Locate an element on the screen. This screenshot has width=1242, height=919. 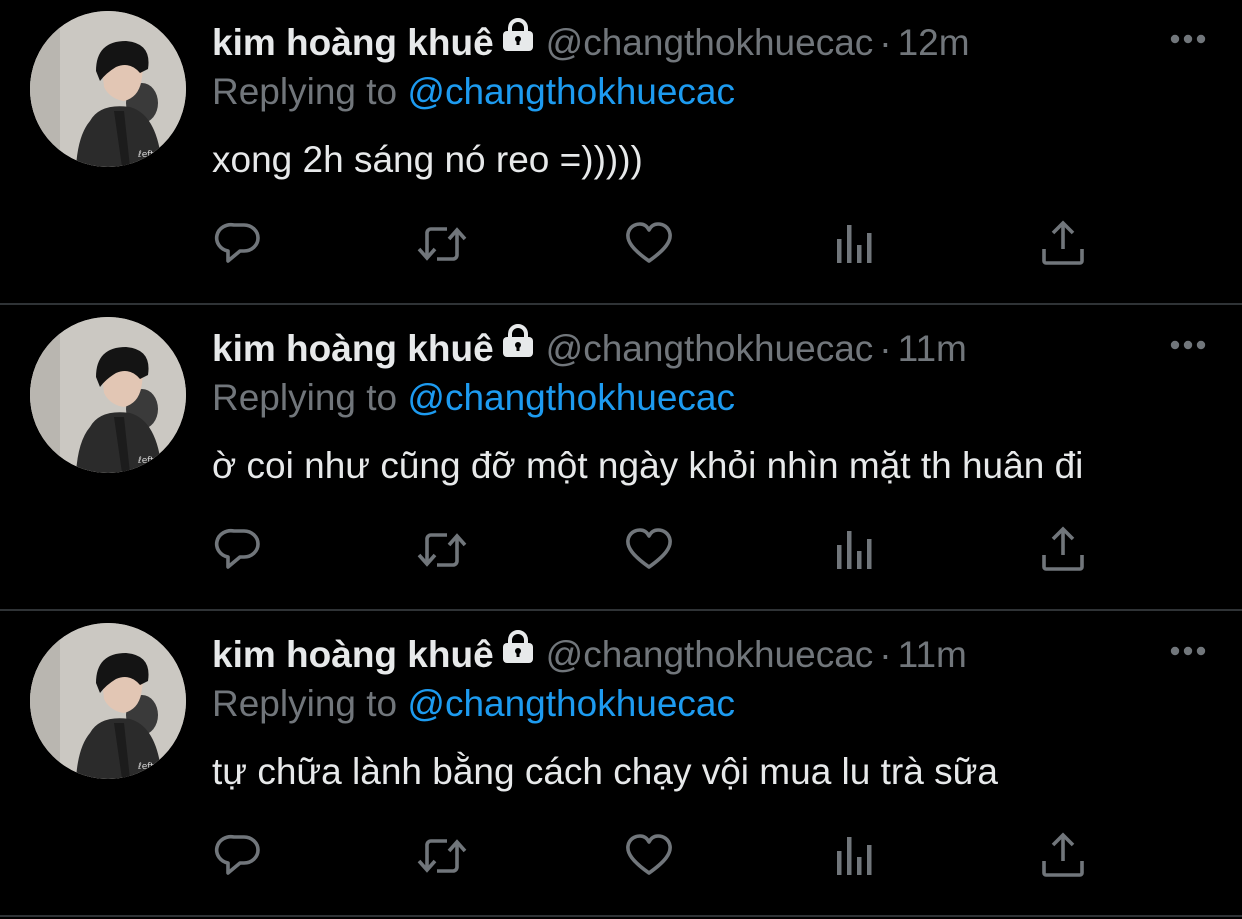
tweet-header: kim hoàng khuê @changthokhuecac · 12m is located at coordinates (591, 43).